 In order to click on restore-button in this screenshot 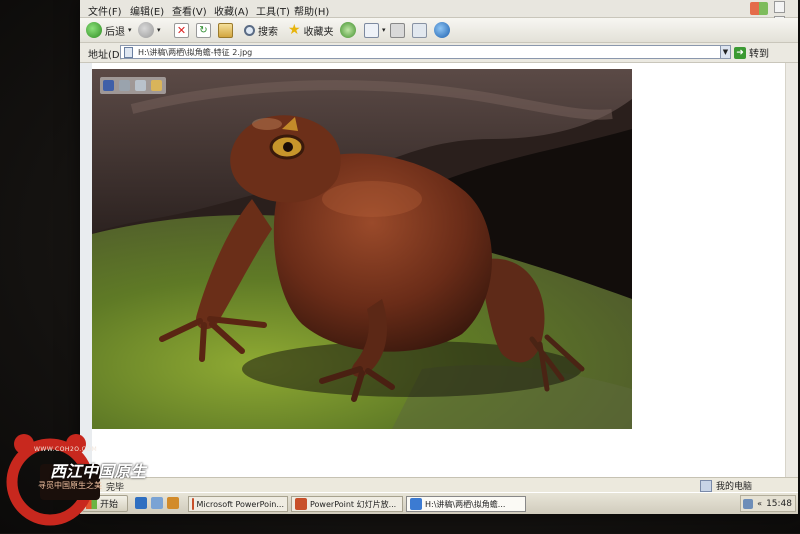, I will do `click(779, 7)`.